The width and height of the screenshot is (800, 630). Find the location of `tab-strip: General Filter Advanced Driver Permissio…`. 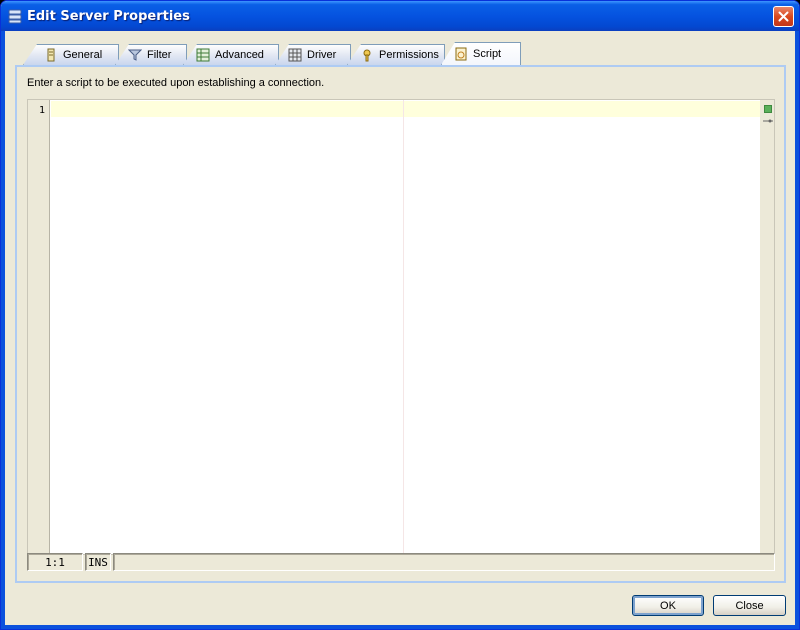

tab-strip: General Filter Advanced Driver Permissio… is located at coordinates (403, 54).